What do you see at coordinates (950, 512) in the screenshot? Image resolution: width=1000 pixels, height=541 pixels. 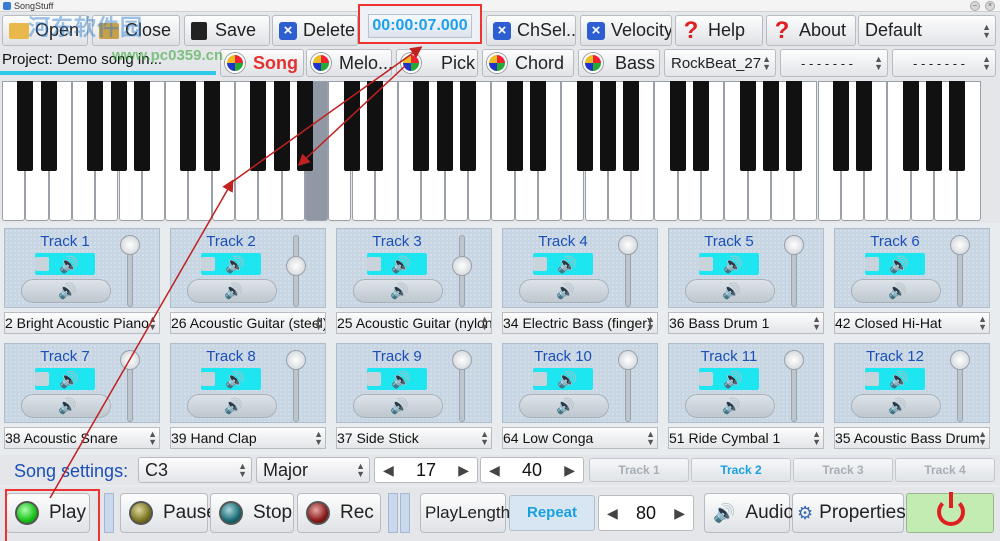 I see `power-button` at bounding box center [950, 512].